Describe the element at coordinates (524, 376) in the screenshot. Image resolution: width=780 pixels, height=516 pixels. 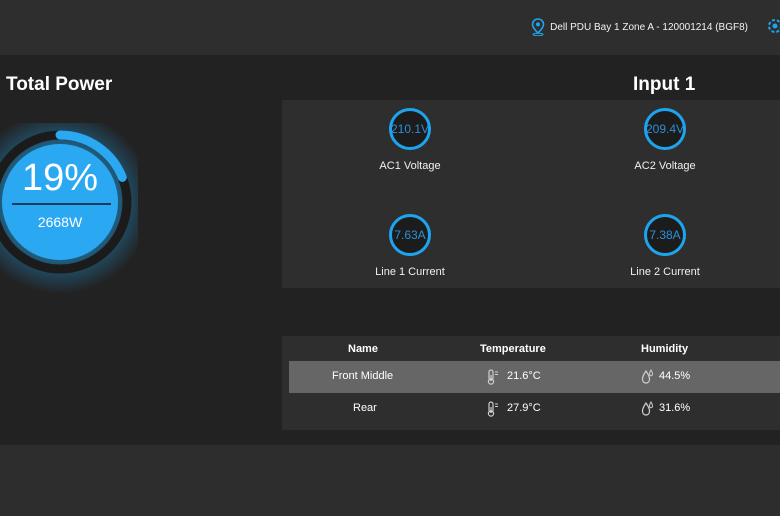
I see `sensor-temperature: 21.6°C` at that location.